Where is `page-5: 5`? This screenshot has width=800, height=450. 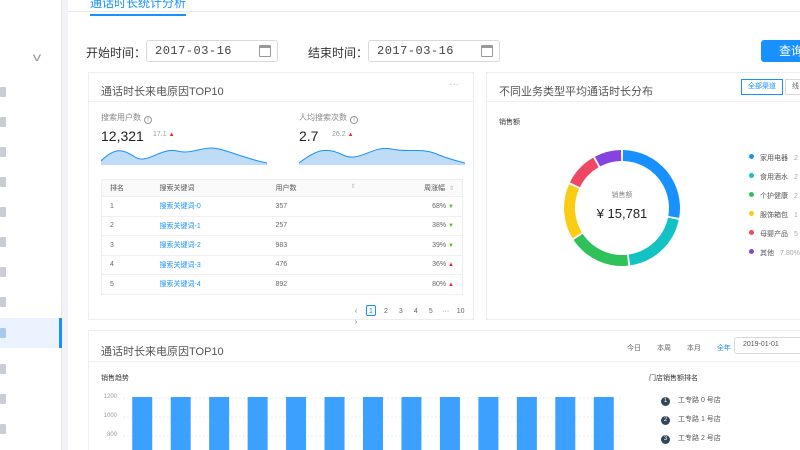
page-5: 5 is located at coordinates (431, 311).